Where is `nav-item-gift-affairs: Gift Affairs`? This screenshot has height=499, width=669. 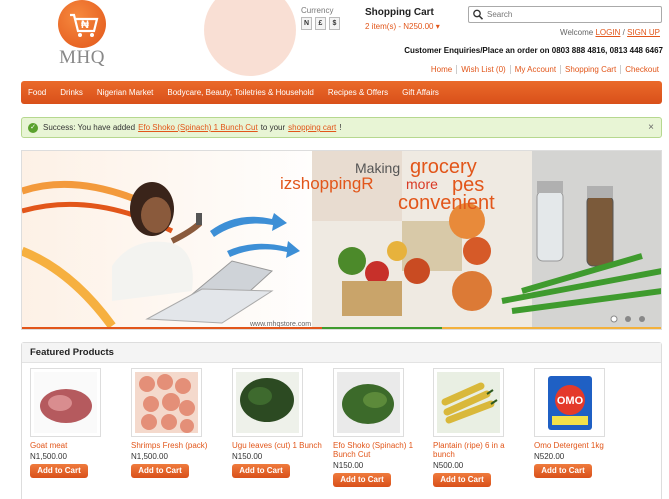 nav-item-gift-affairs: Gift Affairs is located at coordinates (420, 92).